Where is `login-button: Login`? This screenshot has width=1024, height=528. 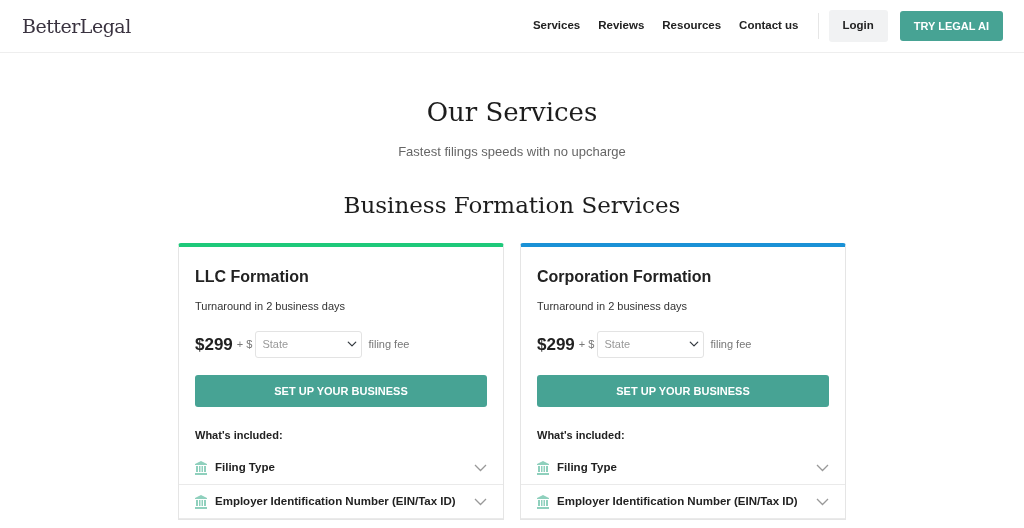
login-button: Login is located at coordinates (858, 26).